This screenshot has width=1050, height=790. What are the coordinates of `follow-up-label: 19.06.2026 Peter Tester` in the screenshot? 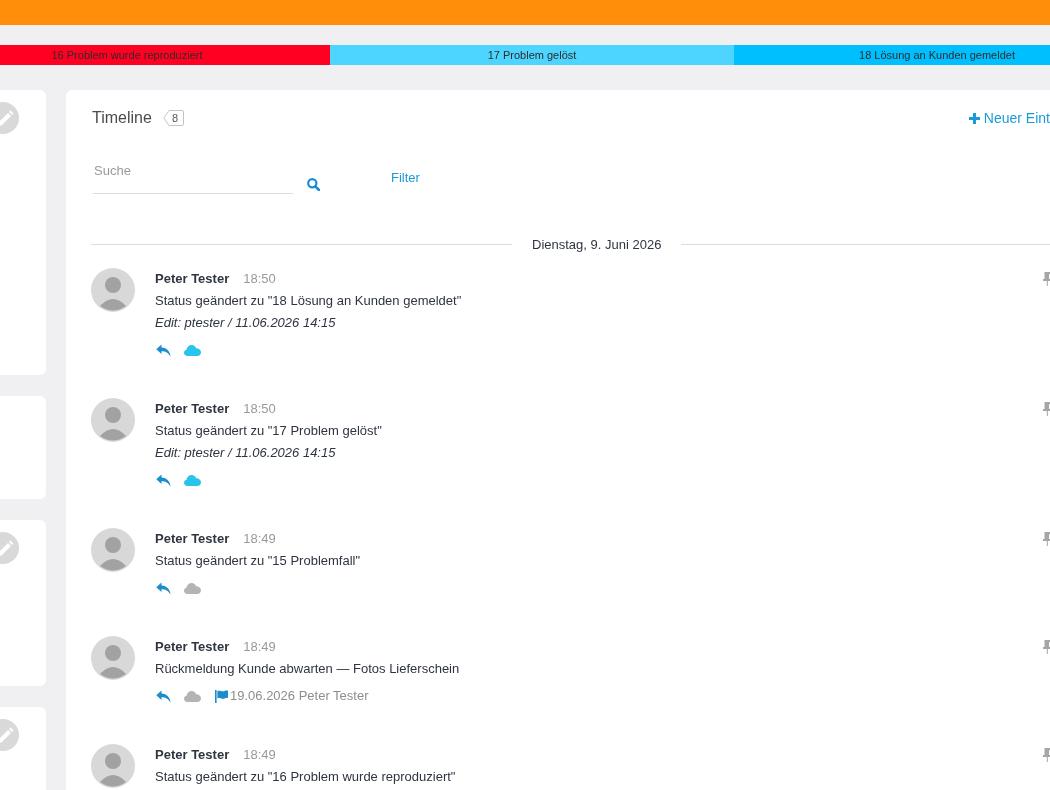 It's located at (299, 696).